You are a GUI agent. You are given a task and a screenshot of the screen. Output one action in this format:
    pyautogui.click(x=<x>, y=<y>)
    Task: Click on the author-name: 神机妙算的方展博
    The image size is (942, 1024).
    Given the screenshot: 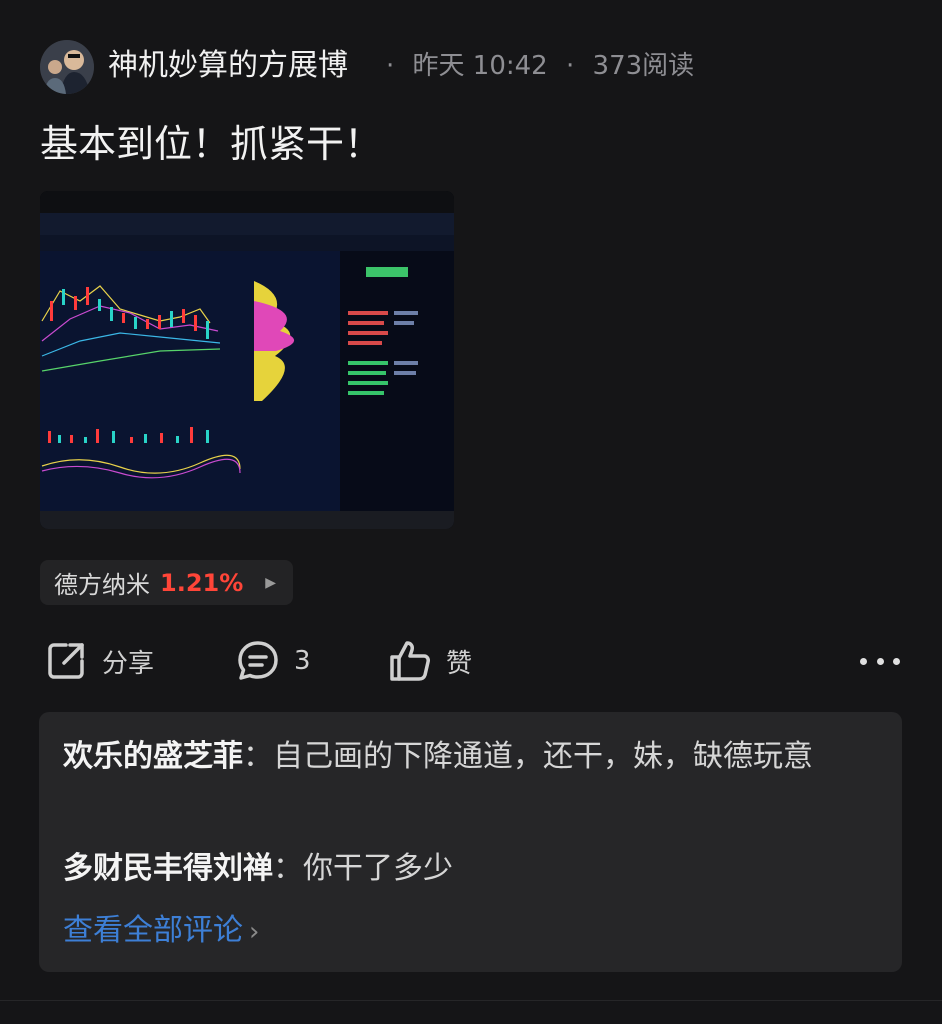 What is the action you would take?
    pyautogui.click(x=228, y=66)
    